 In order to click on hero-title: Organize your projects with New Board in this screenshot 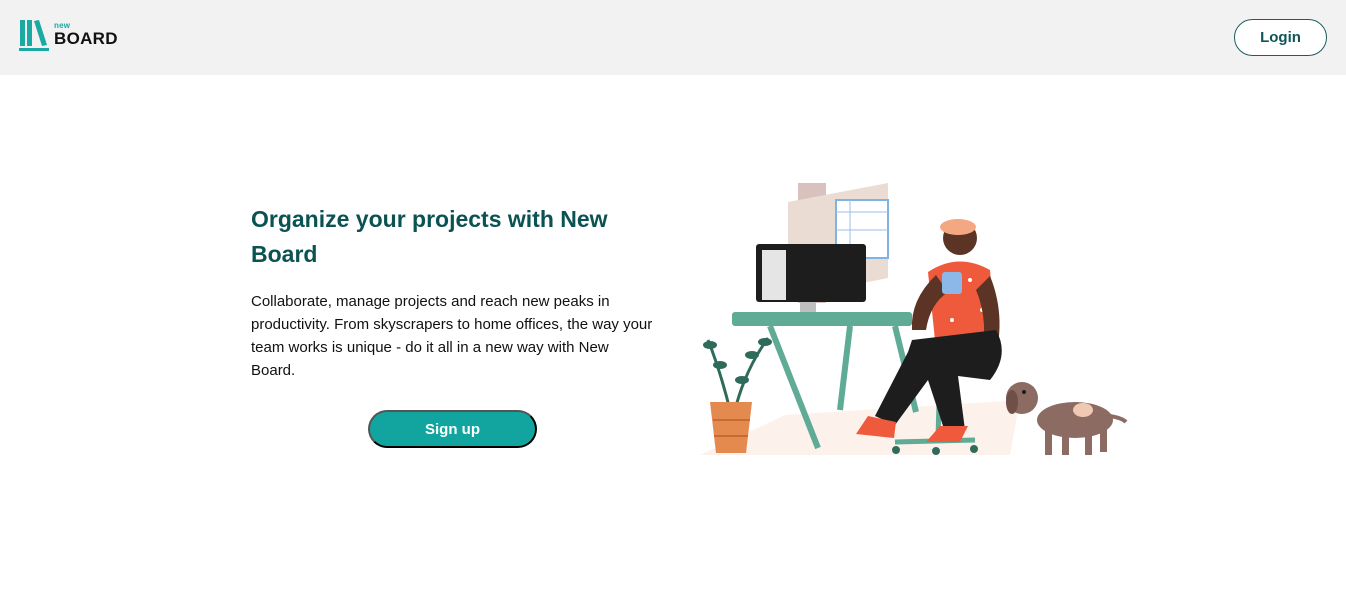, I will do `click(429, 236)`.